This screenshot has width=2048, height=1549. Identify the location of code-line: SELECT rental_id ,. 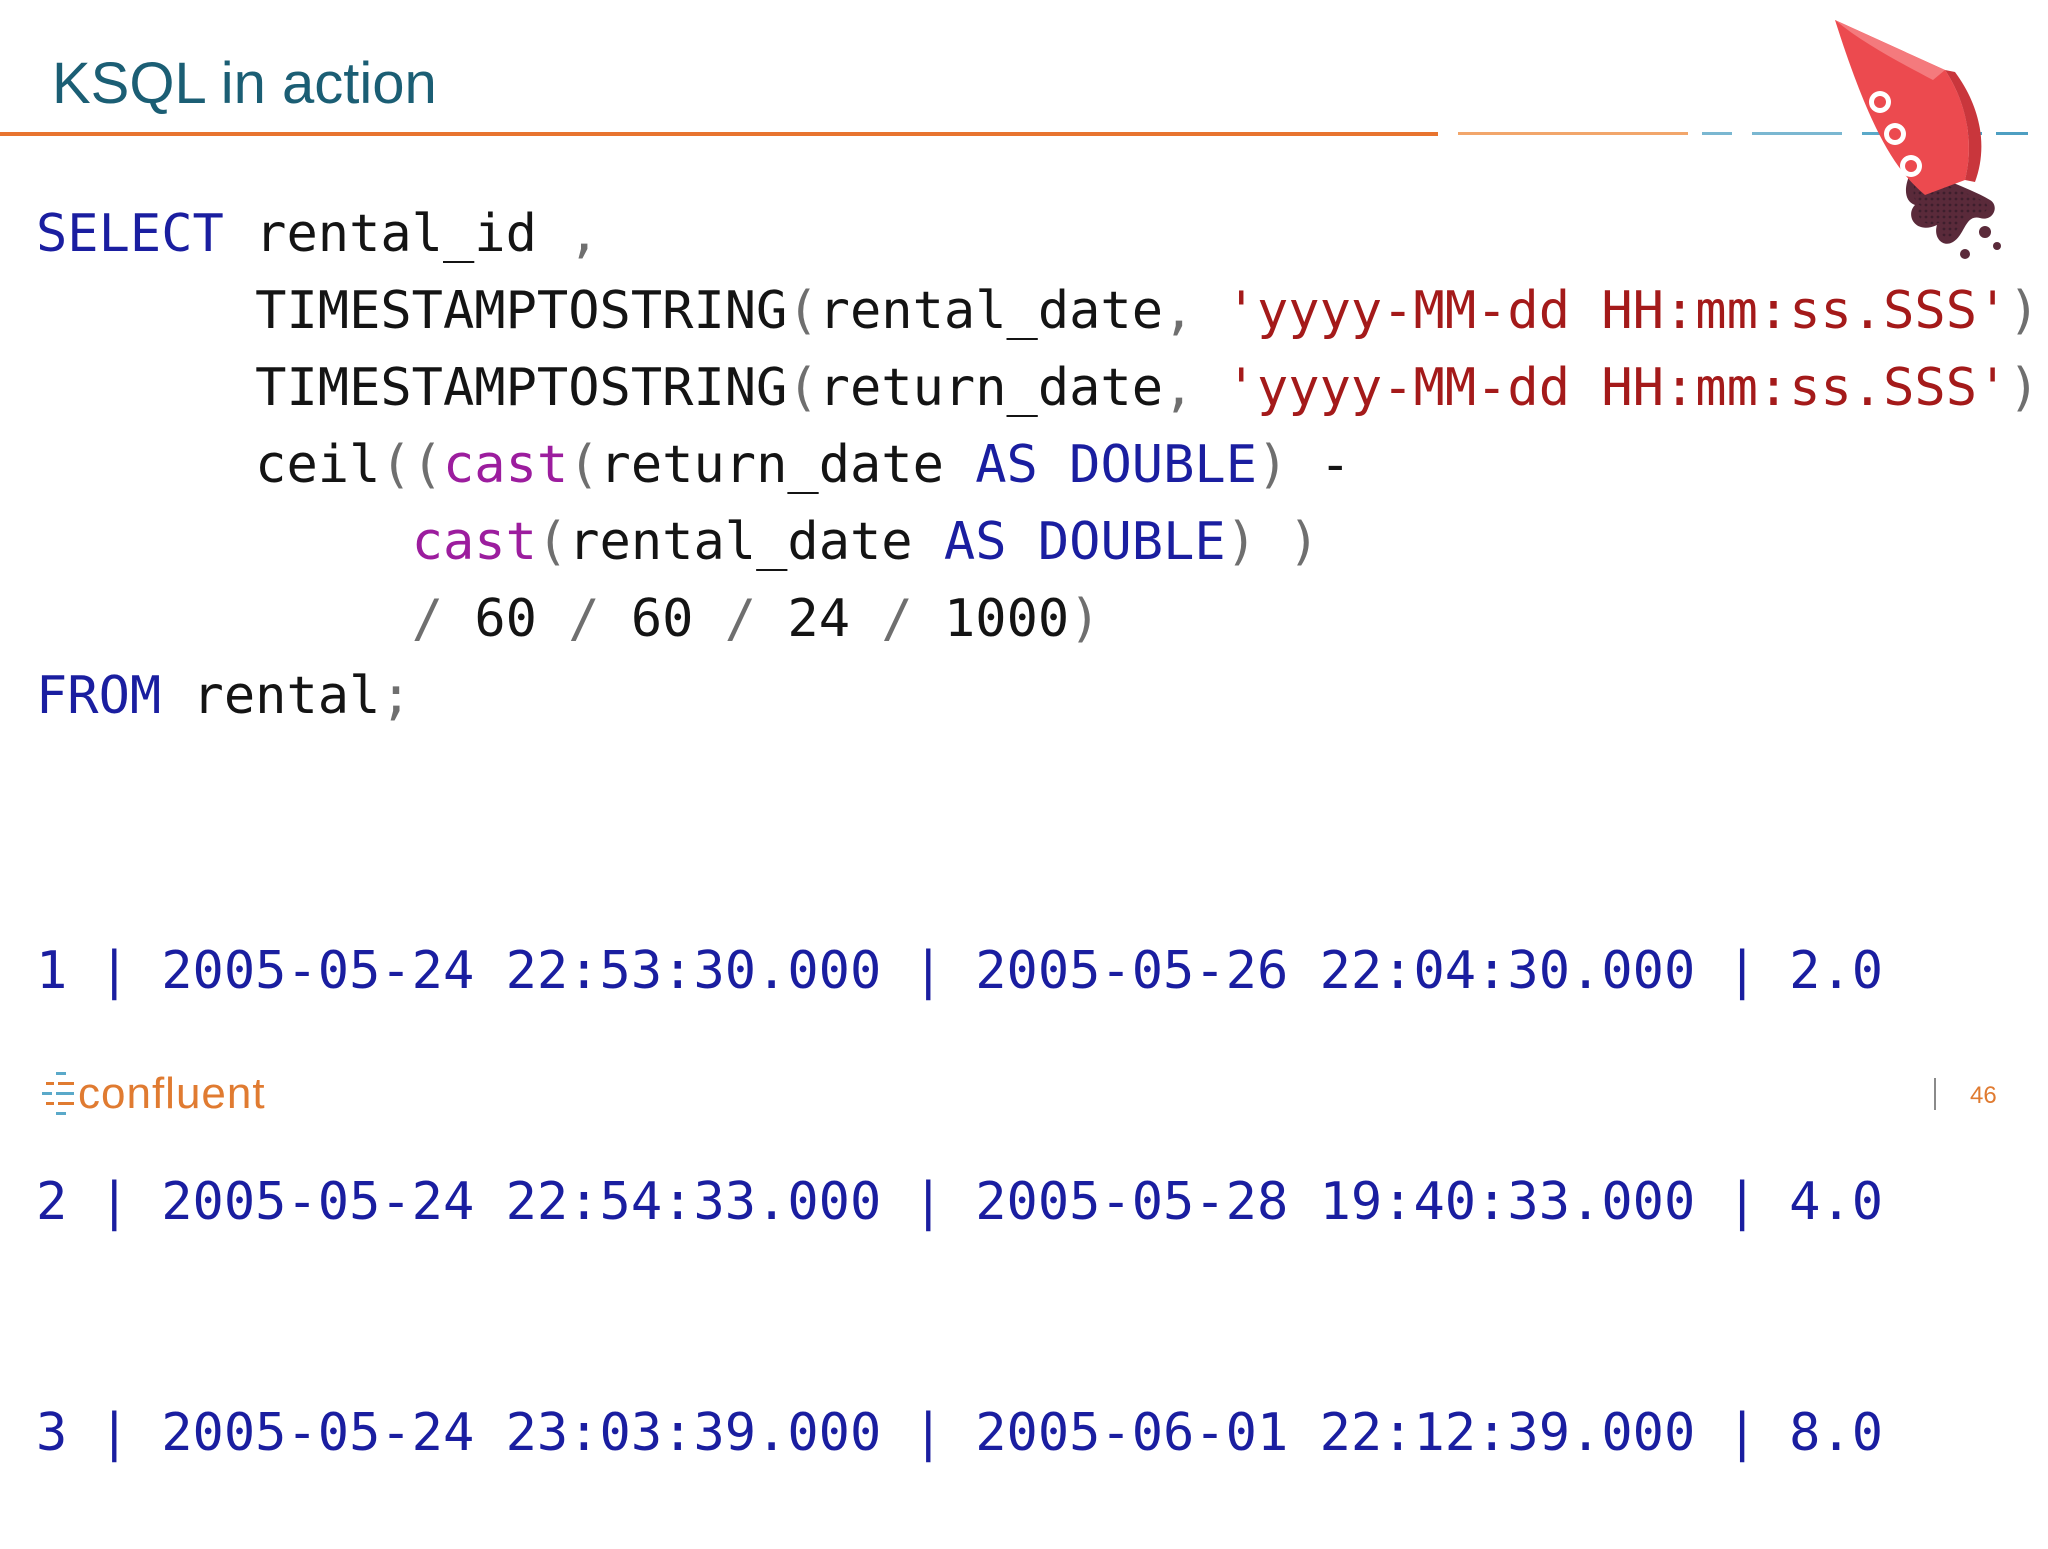
(1042, 234).